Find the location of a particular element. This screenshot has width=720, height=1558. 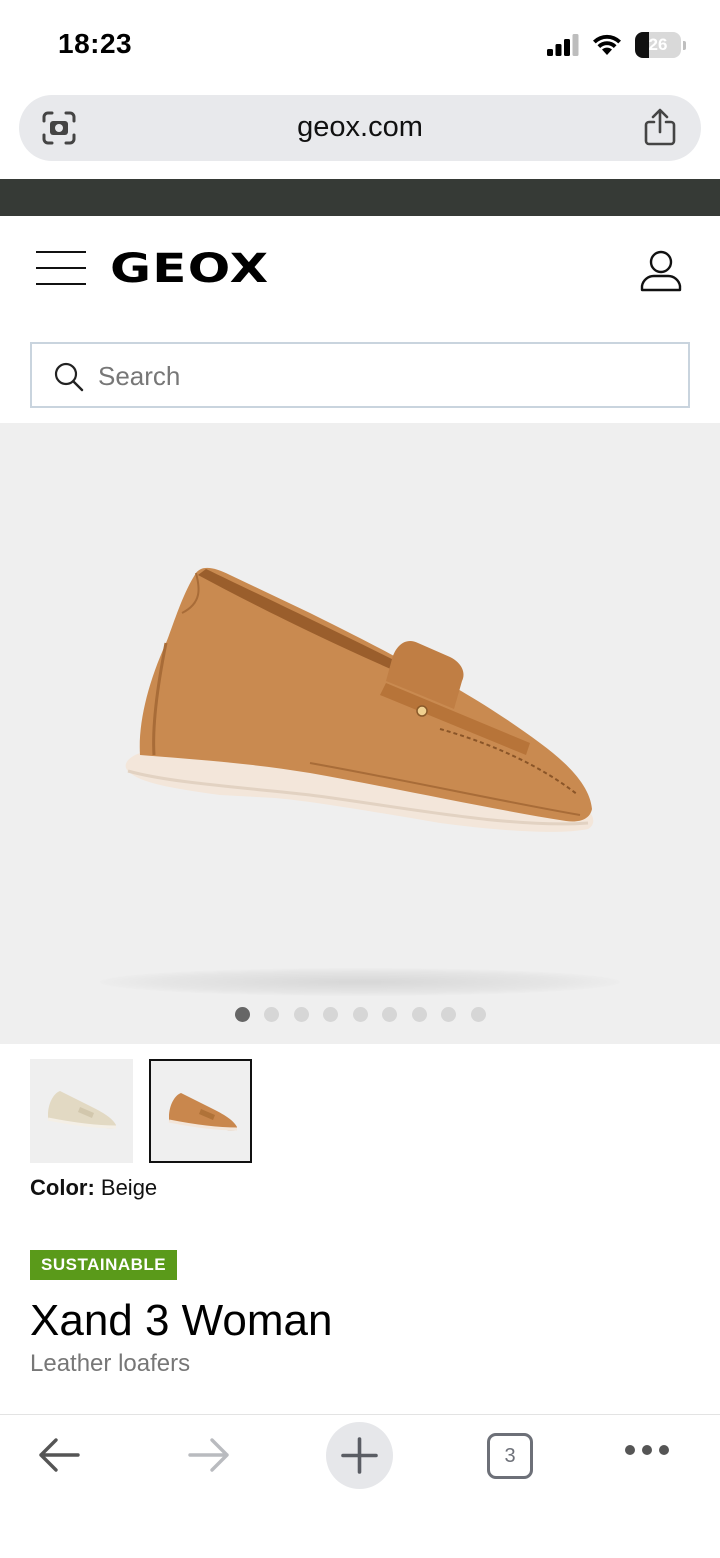

thumbnail-tan is located at coordinates (200, 1111).